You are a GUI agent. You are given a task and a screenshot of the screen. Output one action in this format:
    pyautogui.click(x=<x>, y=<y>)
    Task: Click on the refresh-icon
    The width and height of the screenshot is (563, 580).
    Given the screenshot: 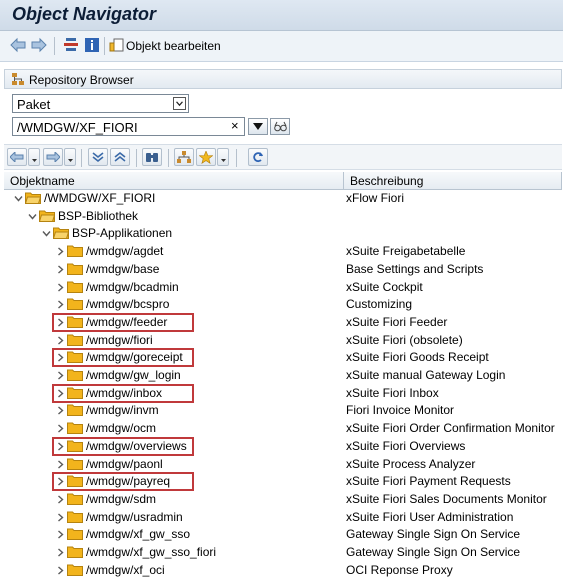 What is the action you would take?
    pyautogui.click(x=258, y=157)
    